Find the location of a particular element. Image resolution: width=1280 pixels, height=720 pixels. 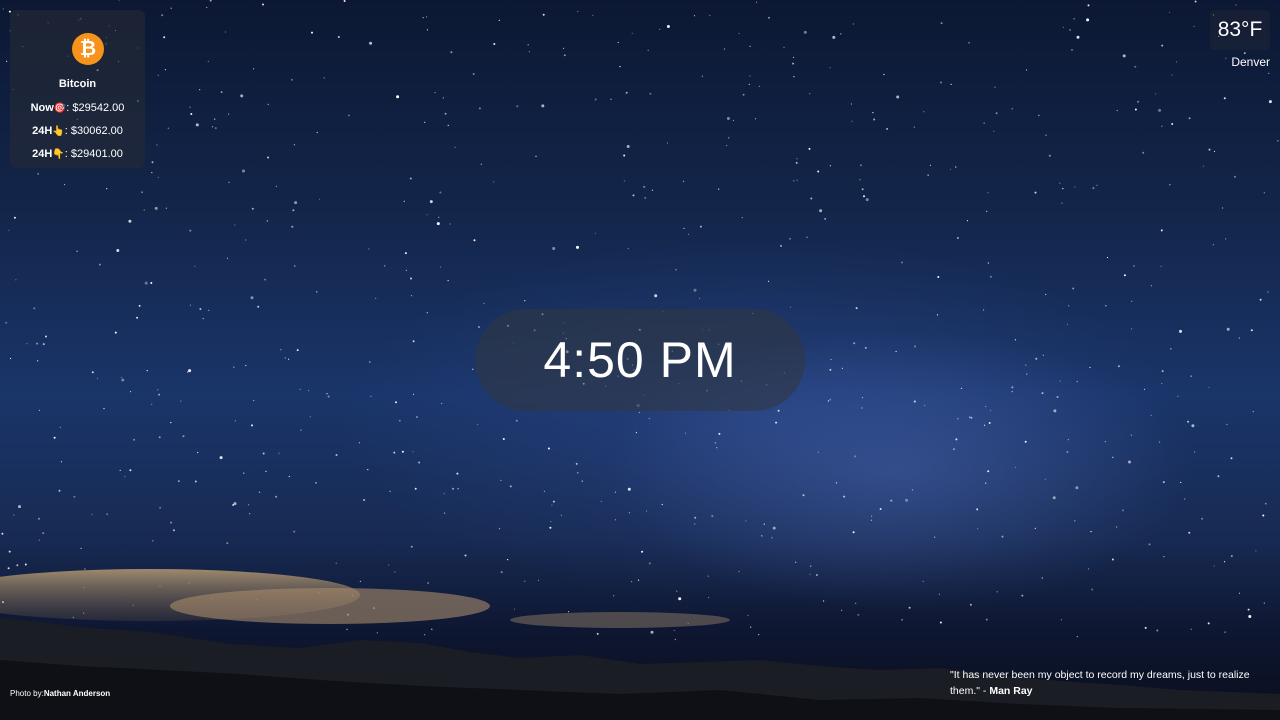

photo-credit: Photo by:Nathan Anderson is located at coordinates (60, 693).